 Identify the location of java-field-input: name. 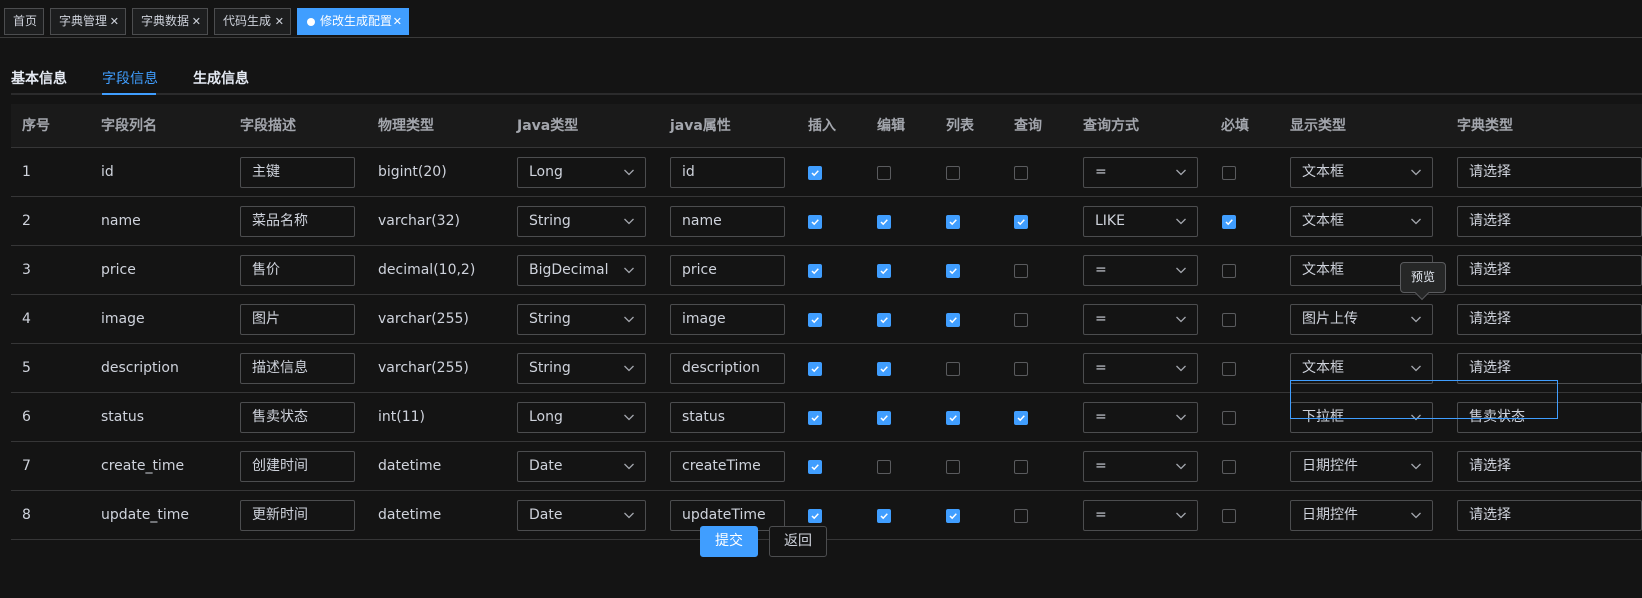
(727, 221).